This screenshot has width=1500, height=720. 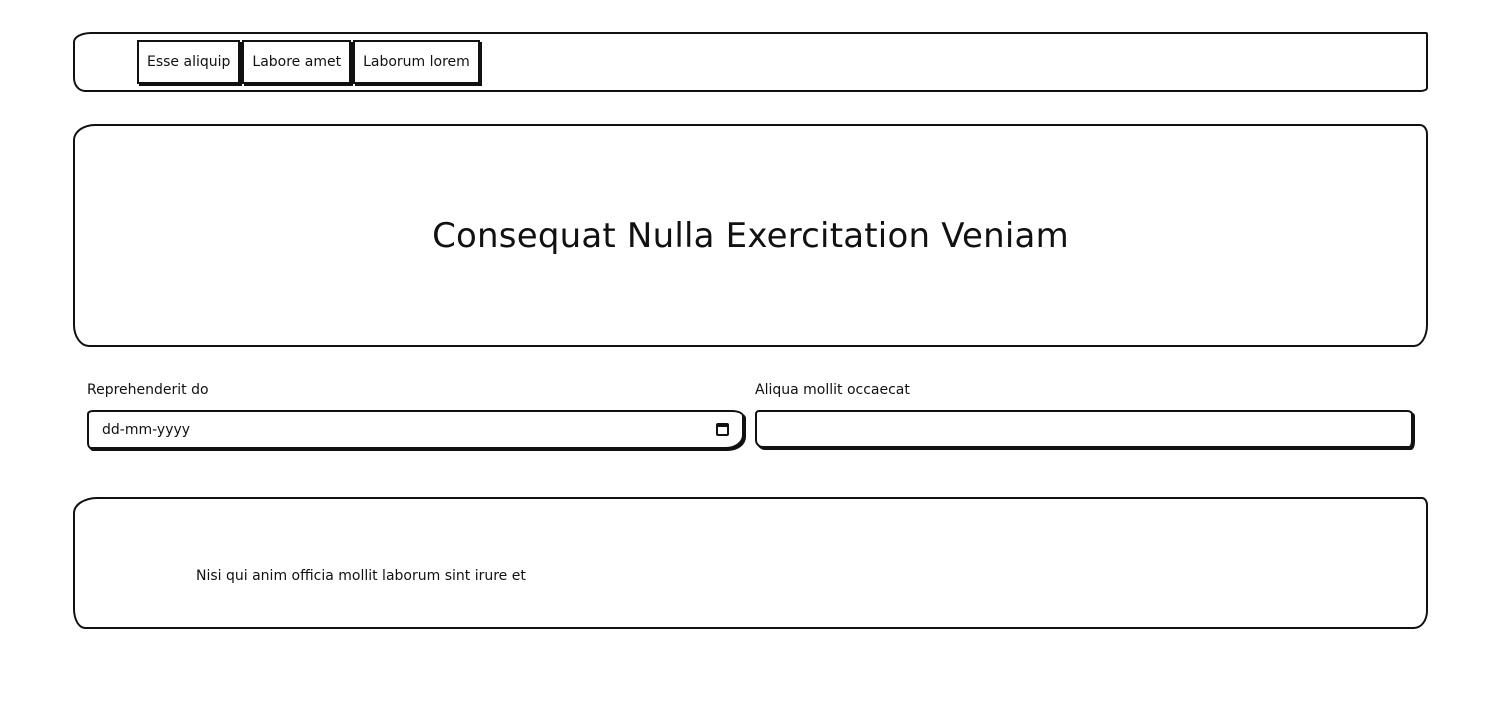 What do you see at coordinates (189, 62) in the screenshot?
I see `nav-button-esse-aliquip: Esse aliquip` at bounding box center [189, 62].